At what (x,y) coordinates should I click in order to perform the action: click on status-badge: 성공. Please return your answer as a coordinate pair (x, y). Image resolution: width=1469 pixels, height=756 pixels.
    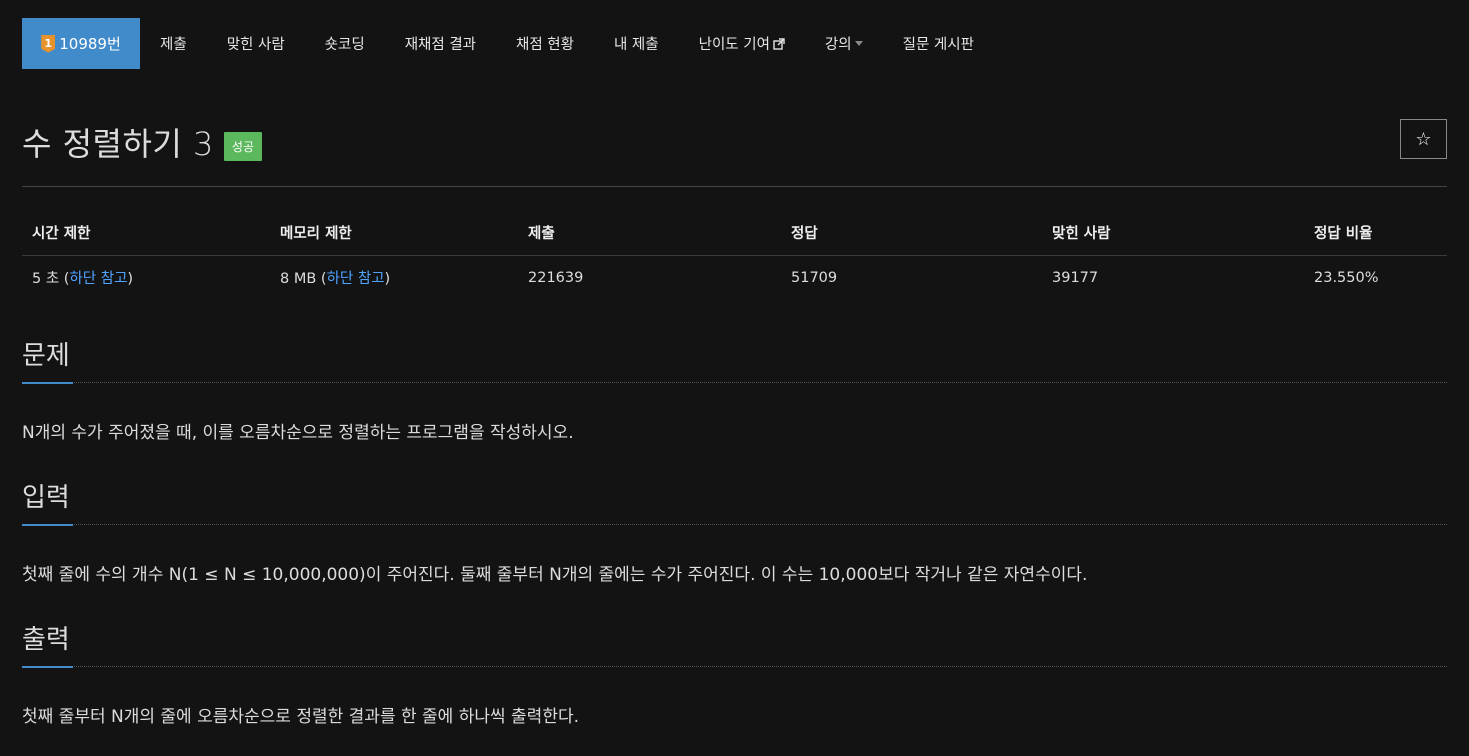
    Looking at the image, I should click on (242, 146).